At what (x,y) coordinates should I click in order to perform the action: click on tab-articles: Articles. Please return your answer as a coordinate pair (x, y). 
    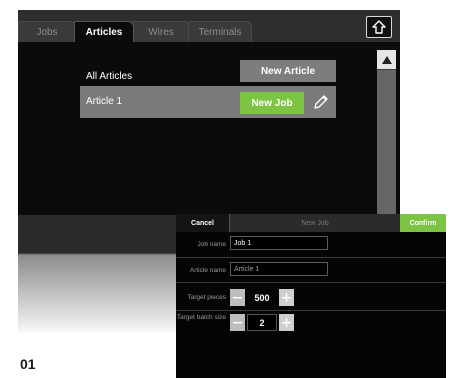
    Looking at the image, I should click on (104, 31).